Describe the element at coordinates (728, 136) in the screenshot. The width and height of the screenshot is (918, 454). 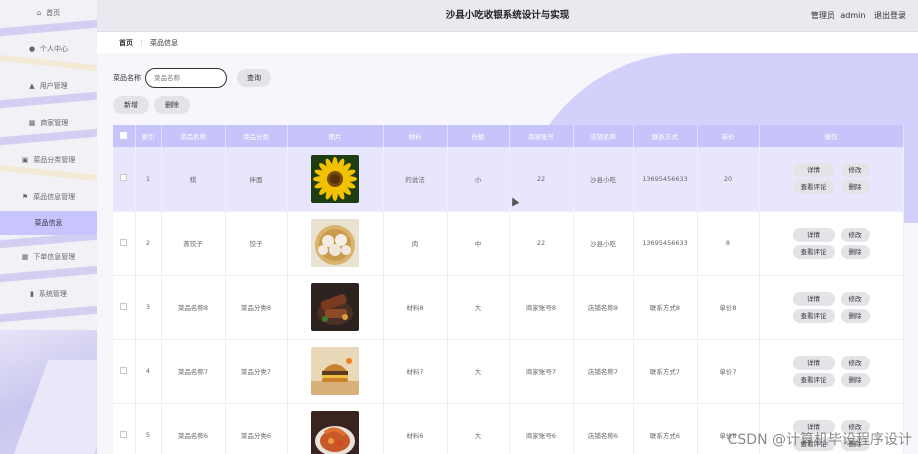
I see `column-header: 单价` at that location.